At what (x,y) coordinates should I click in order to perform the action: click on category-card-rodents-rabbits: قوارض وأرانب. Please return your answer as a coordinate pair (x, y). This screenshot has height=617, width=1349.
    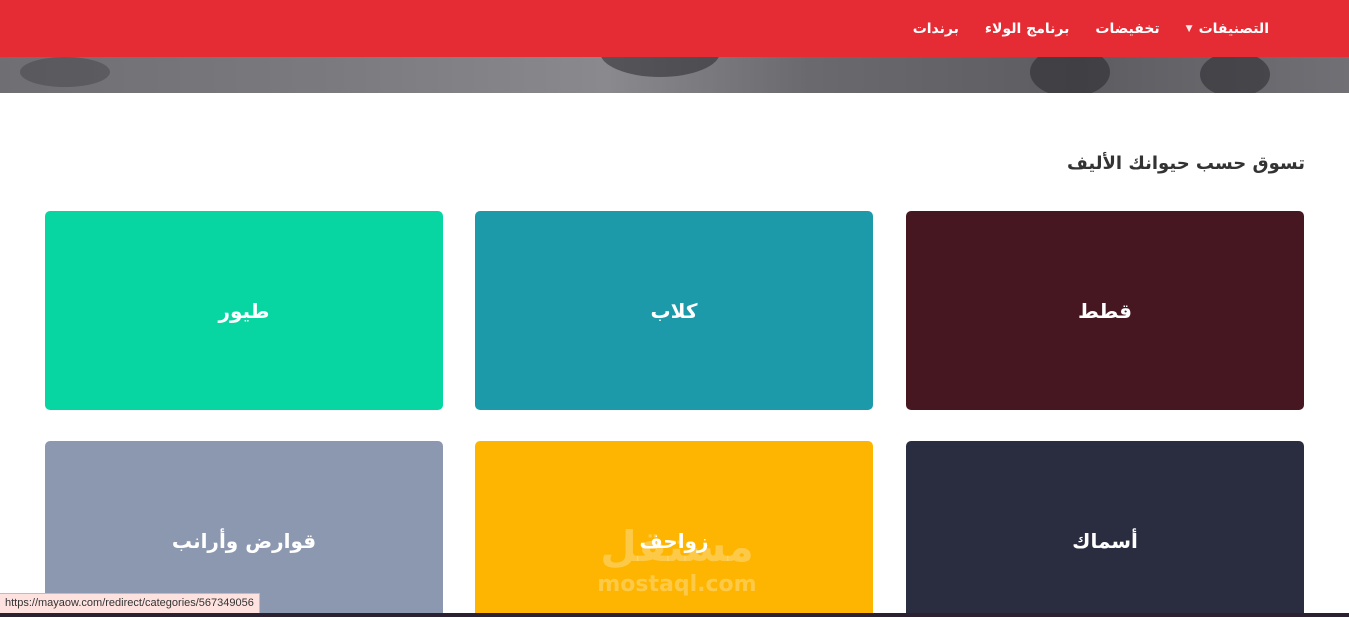
    Looking at the image, I should click on (244, 529).